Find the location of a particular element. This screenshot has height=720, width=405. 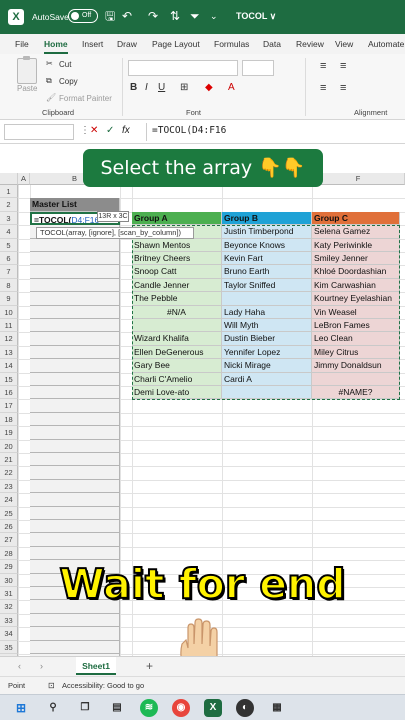

row-header: 28 is located at coordinates (9, 553).